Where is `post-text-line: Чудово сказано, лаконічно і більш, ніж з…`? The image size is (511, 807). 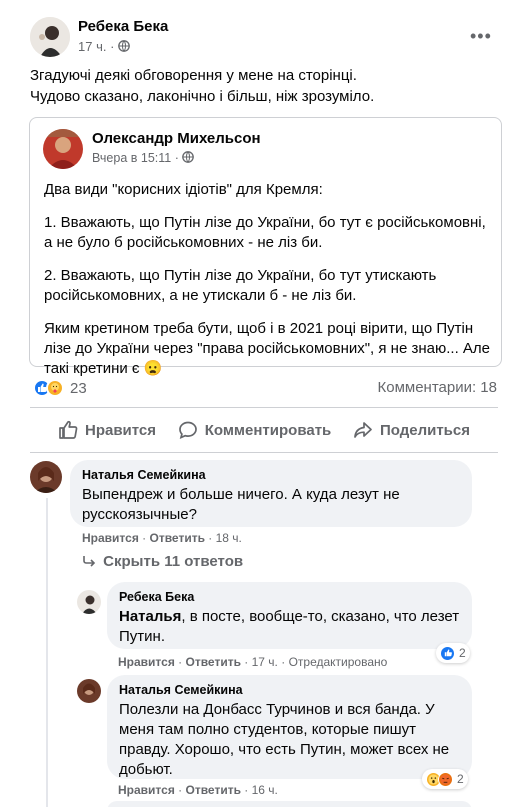
post-text-line: Чудово сказано, лаконічно і більш, ніж з… is located at coordinates (202, 96).